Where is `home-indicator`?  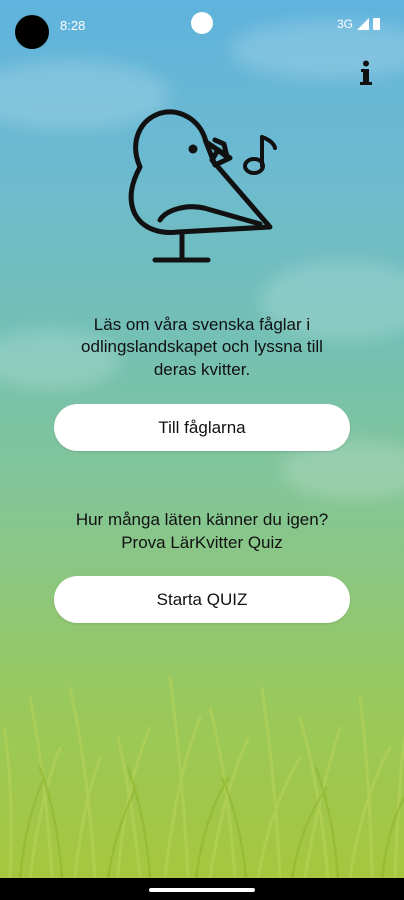
home-indicator is located at coordinates (202, 890).